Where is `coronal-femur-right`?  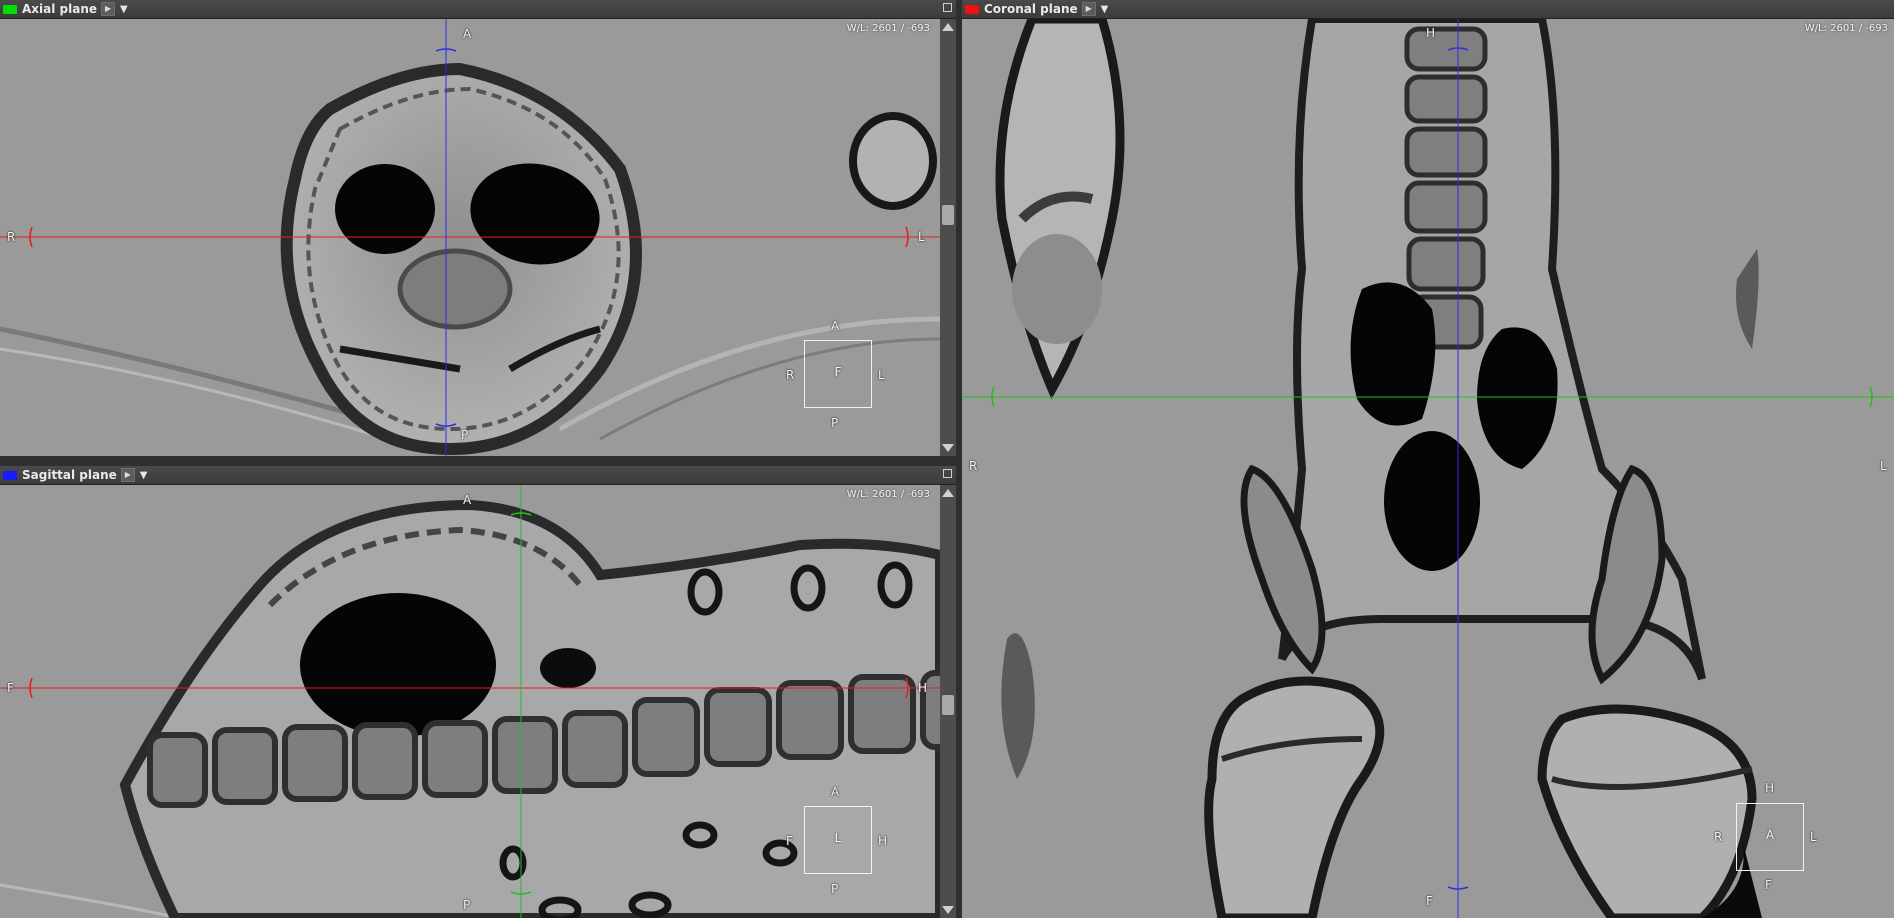
coronal-femur-right is located at coordinates (1647, 811).